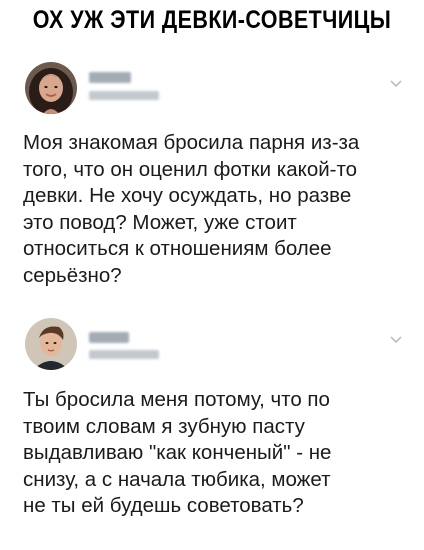 The image size is (424, 550). Describe the element at coordinates (190, 169) in the screenshot. I see `post-line: того, что он оценил фотки какой-то` at that location.